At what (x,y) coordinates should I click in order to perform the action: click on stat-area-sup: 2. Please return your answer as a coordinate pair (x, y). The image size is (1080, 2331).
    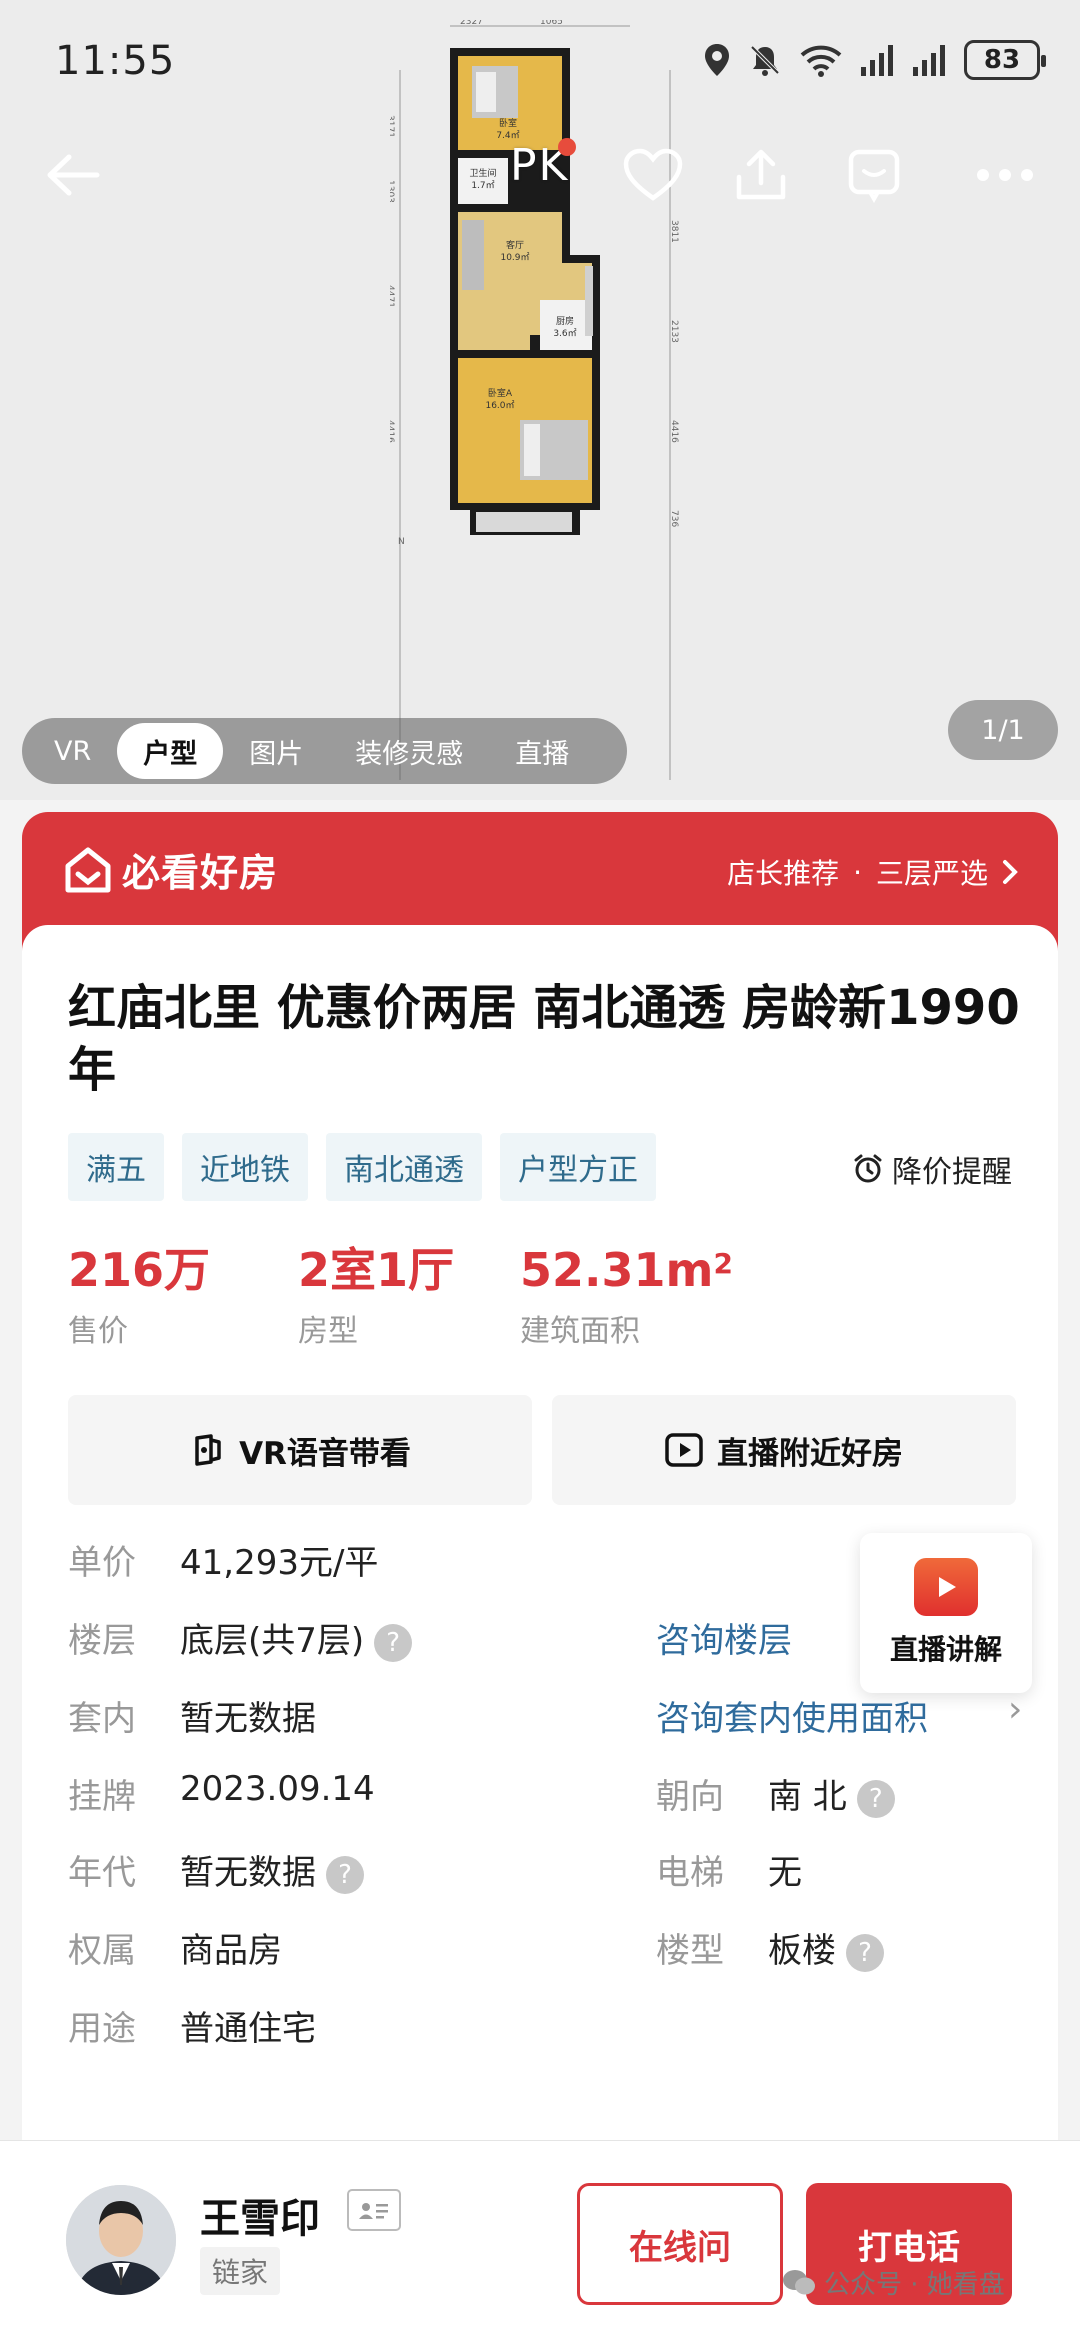
    Looking at the image, I should click on (723, 1263).